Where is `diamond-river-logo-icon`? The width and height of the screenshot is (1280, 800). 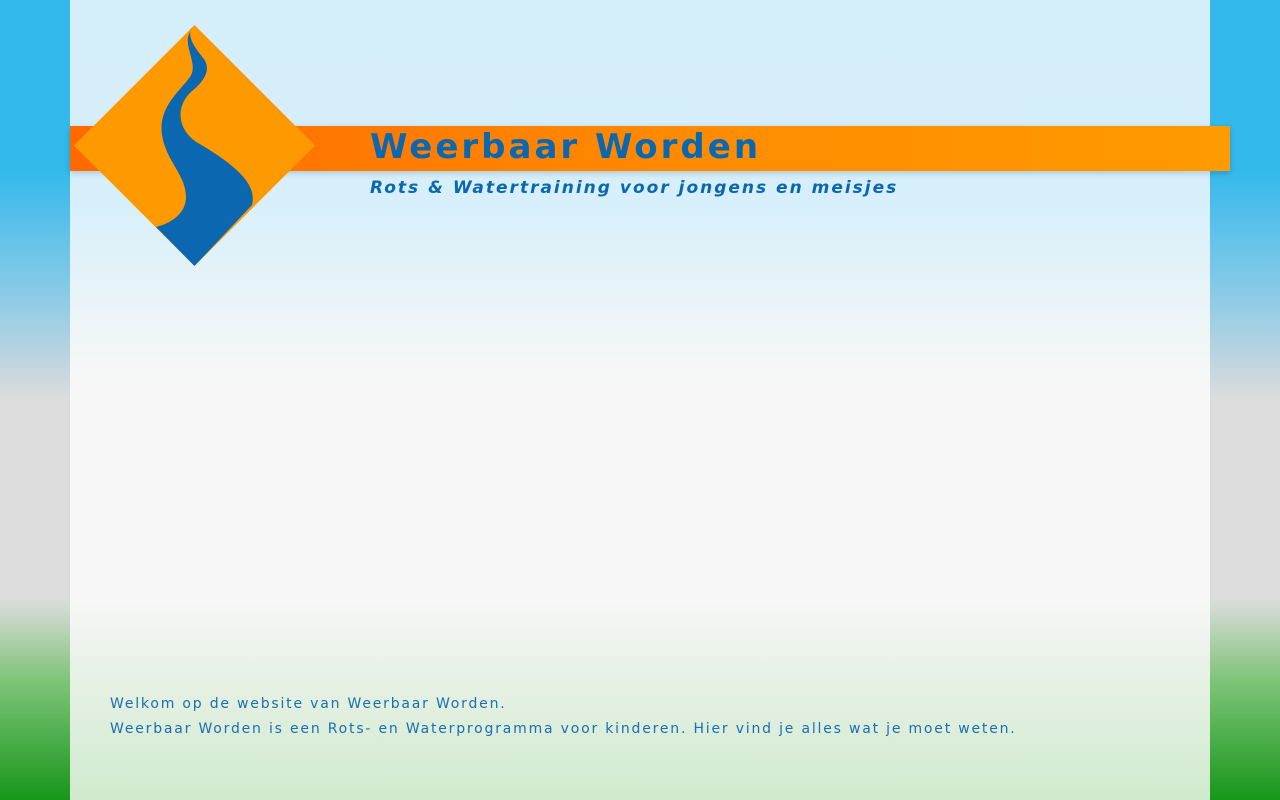 diamond-river-logo-icon is located at coordinates (194, 145).